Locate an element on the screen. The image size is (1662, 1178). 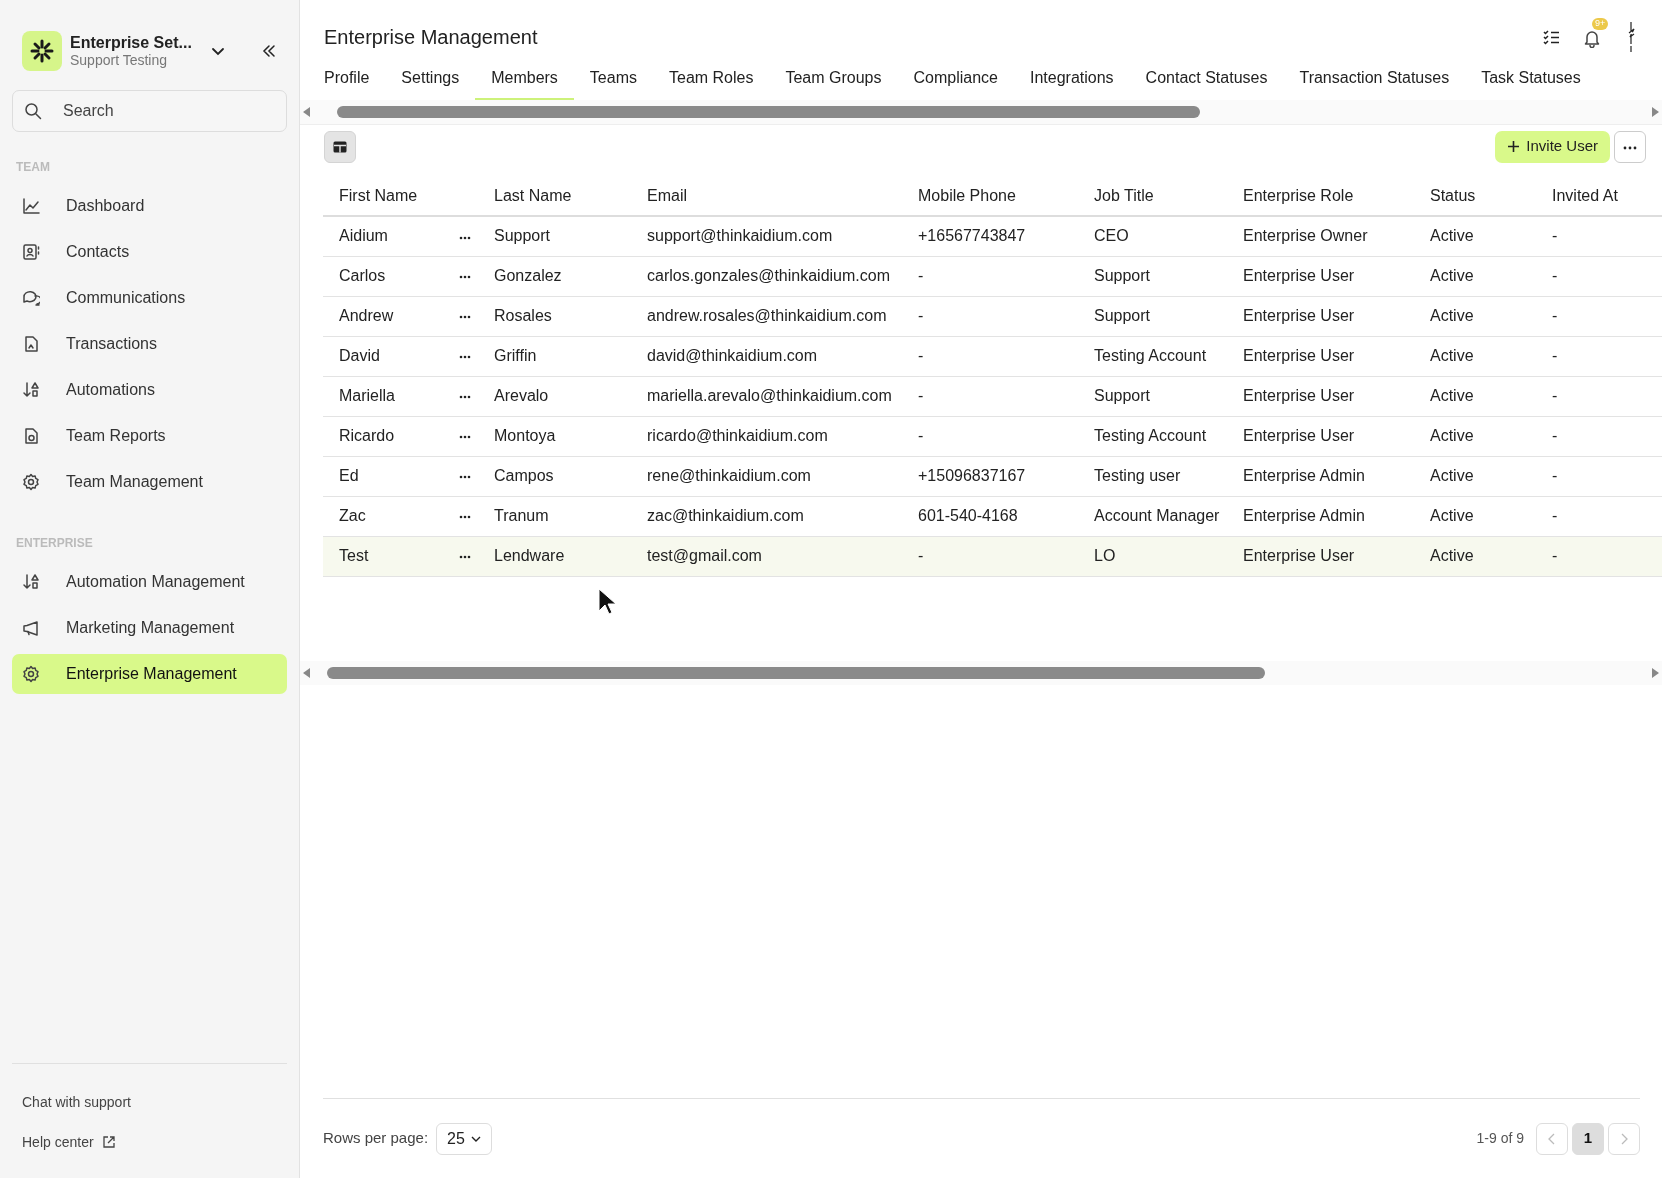
table-cell: Griffin is located at coordinates (554, 356).